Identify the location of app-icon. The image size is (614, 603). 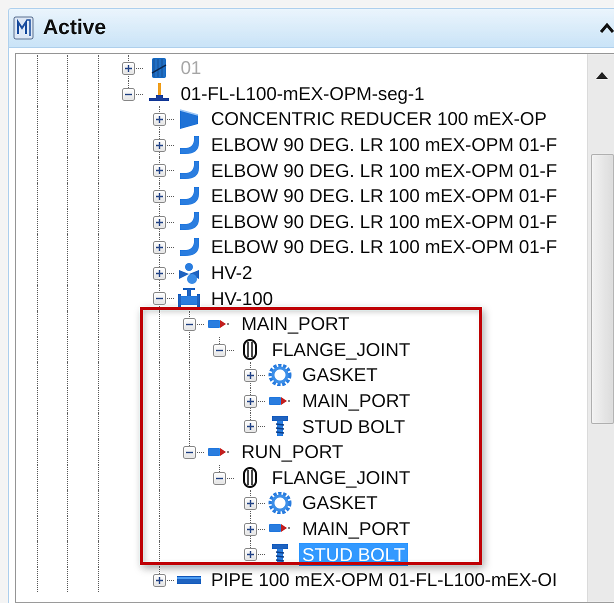
(24, 28).